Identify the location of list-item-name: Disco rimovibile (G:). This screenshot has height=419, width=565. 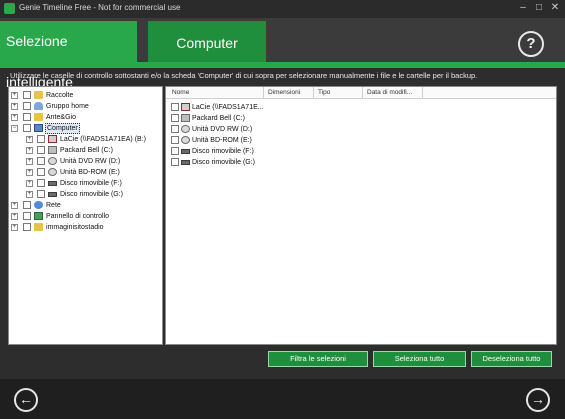
(224, 162).